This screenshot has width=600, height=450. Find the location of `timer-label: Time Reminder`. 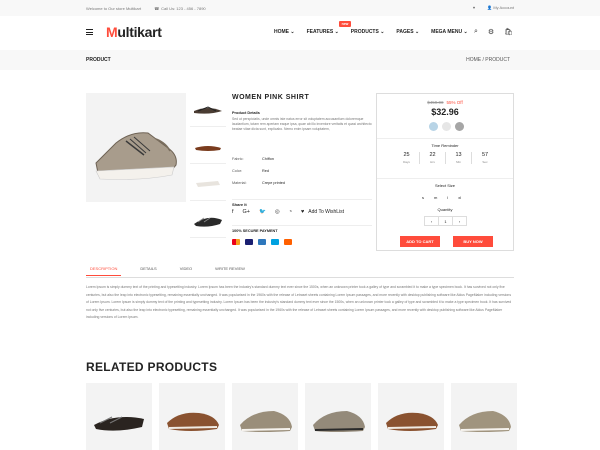

timer-label: Time Reminder is located at coordinates (445, 145).